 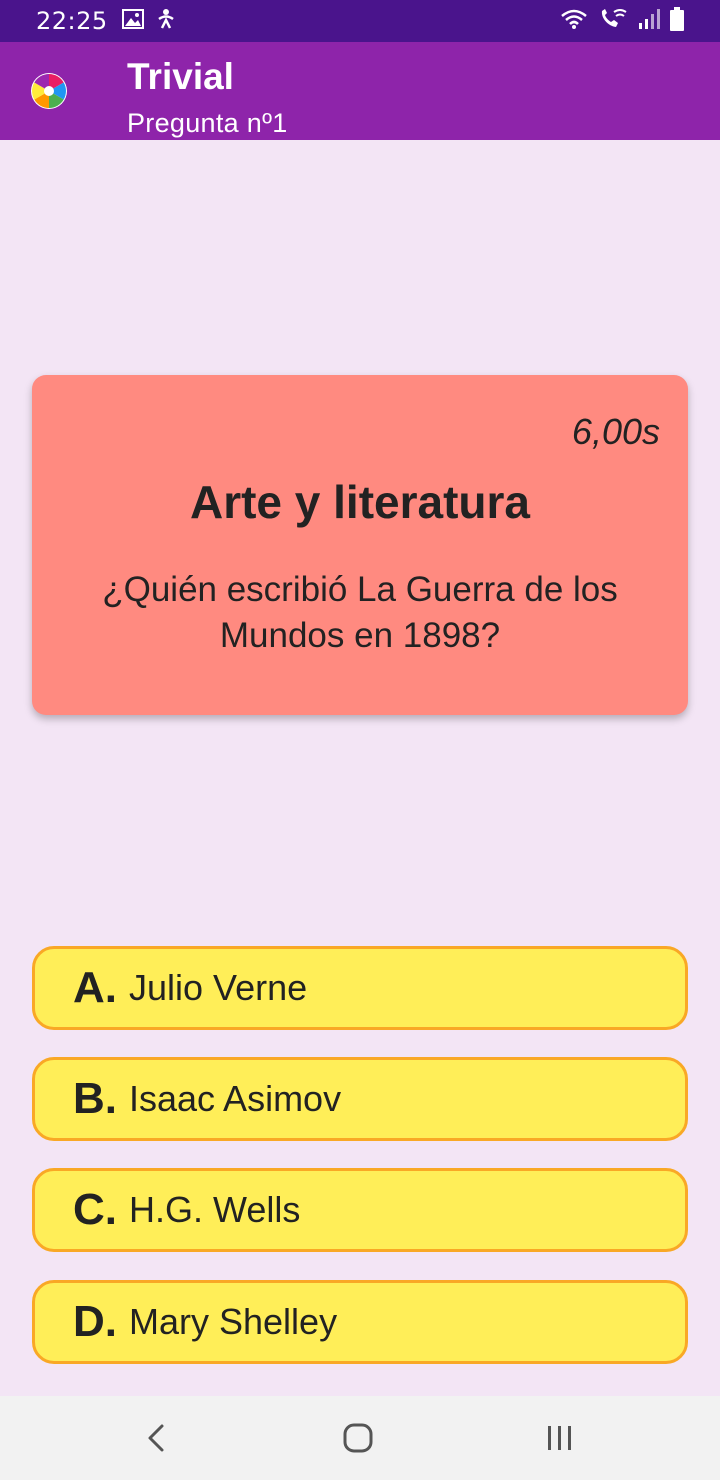 I want to click on accessibility-icon, so click(x=166, y=21).